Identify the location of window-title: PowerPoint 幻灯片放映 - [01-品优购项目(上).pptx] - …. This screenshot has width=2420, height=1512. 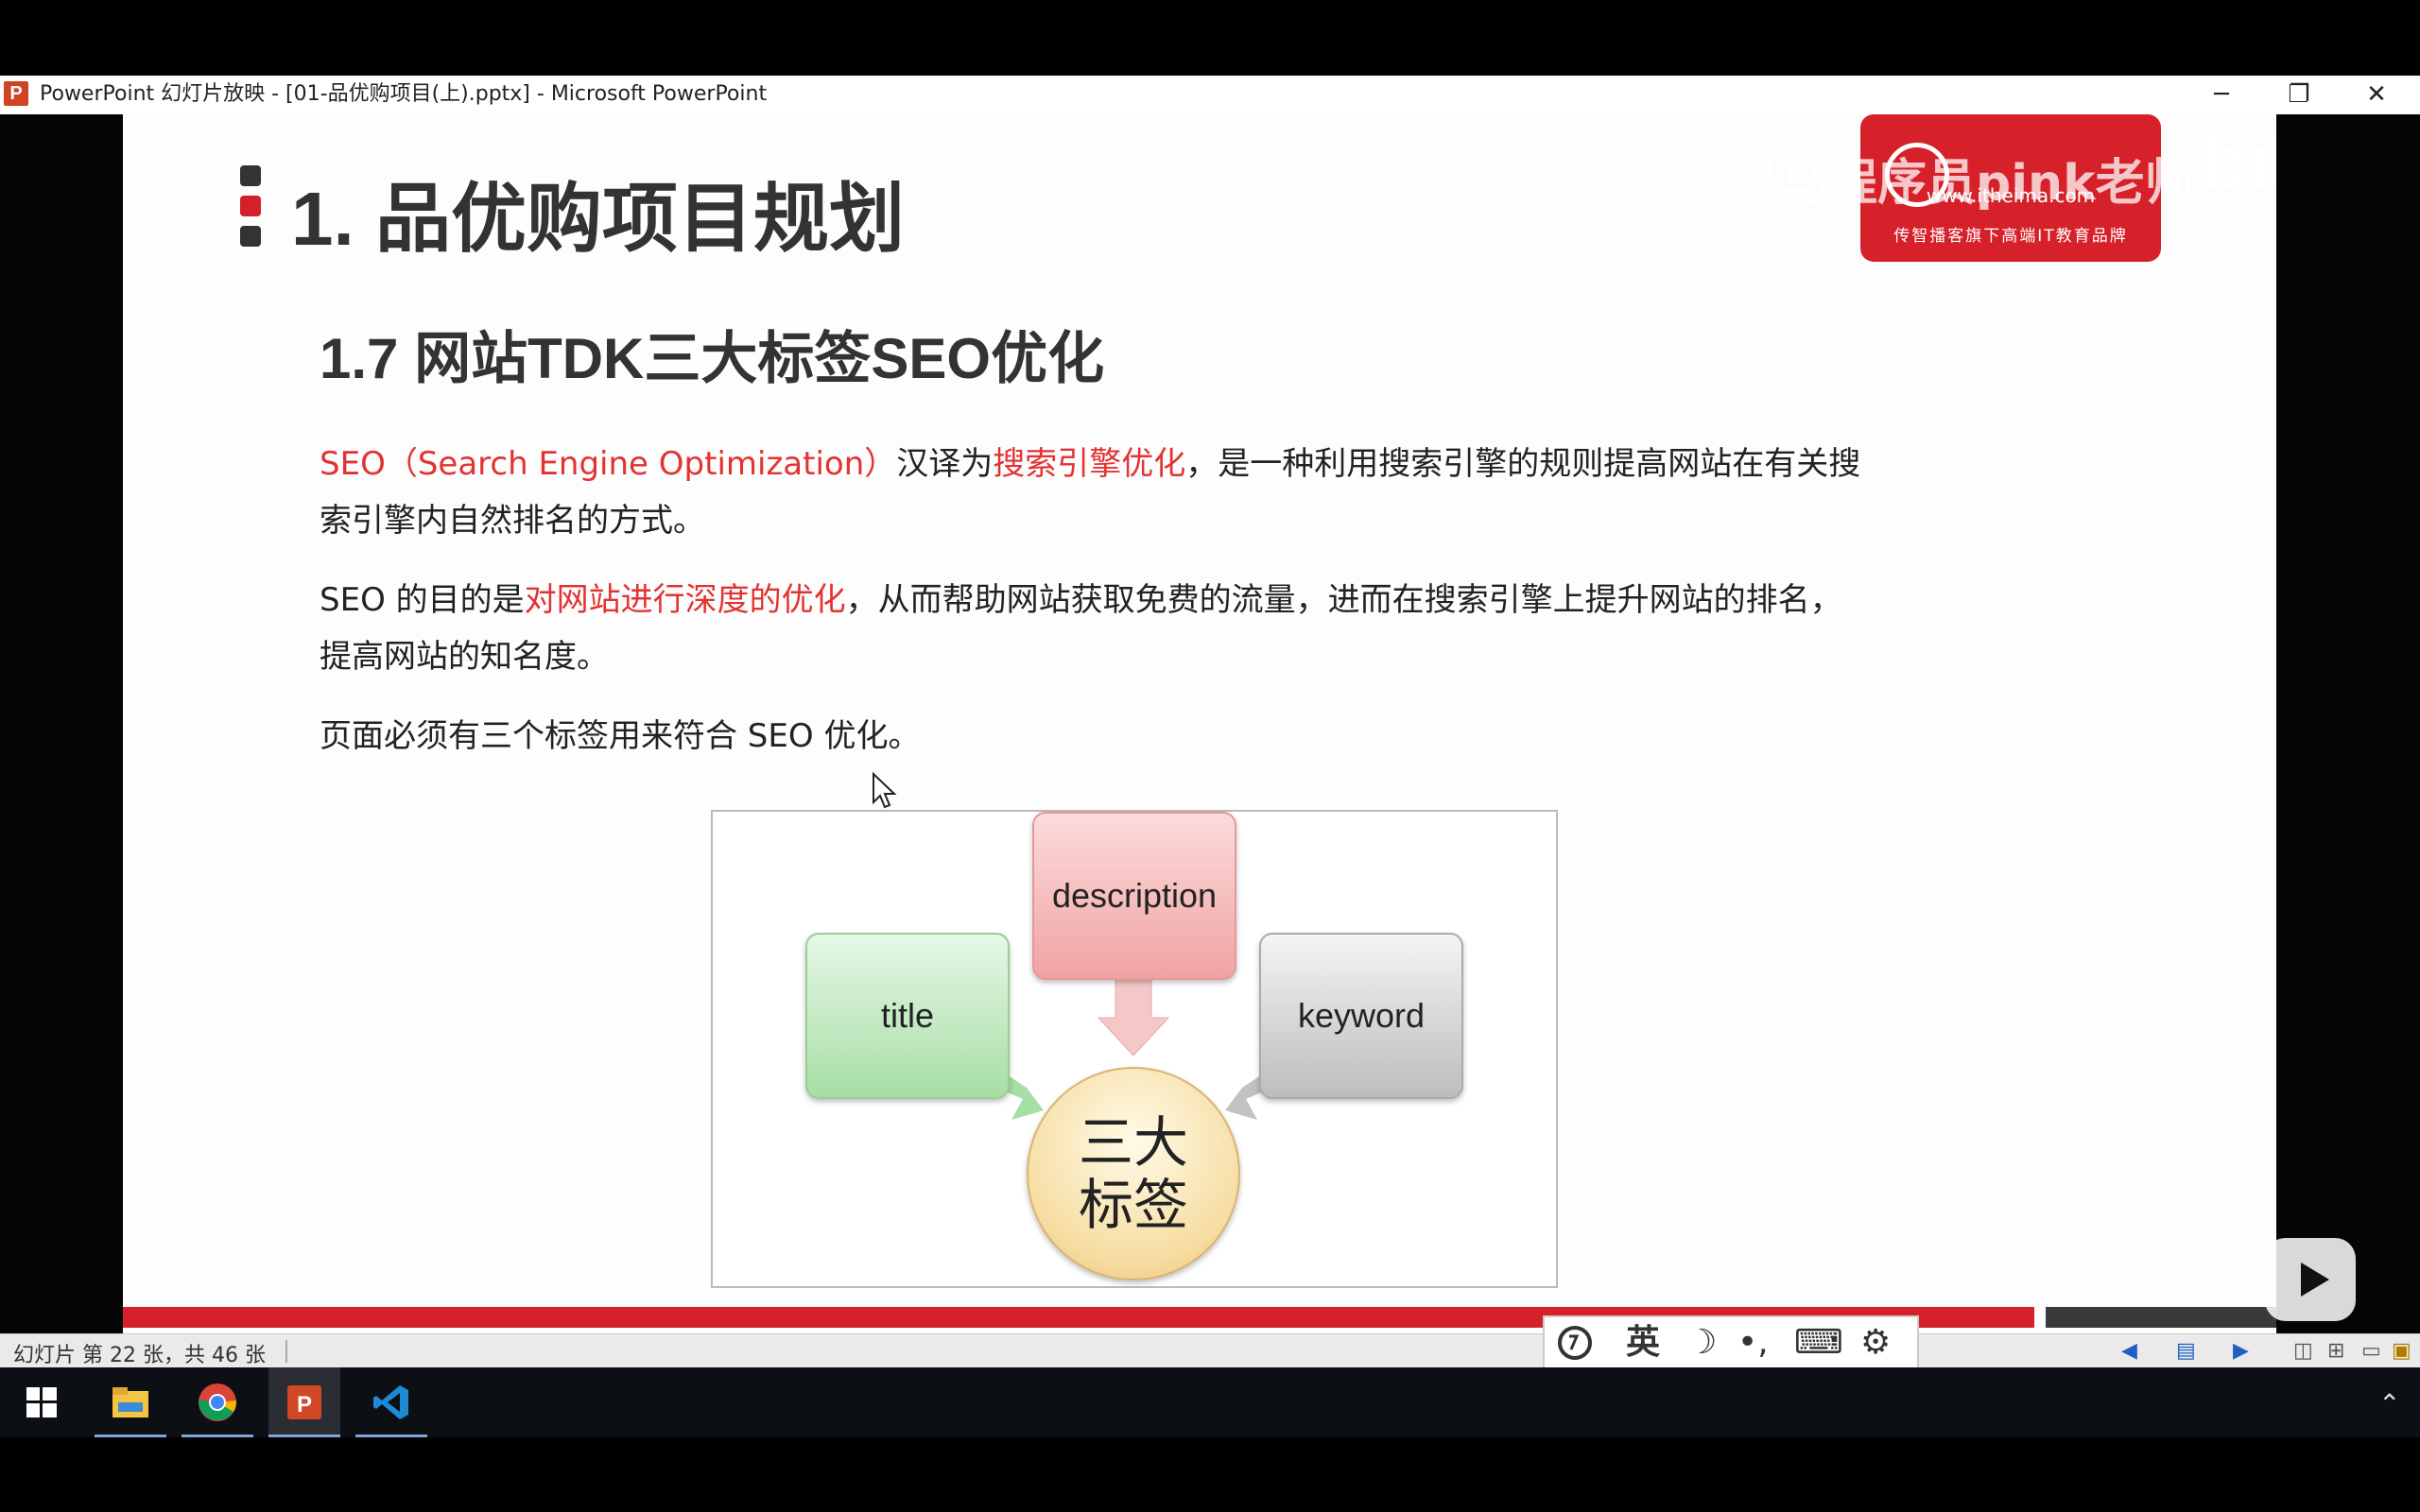
(404, 94).